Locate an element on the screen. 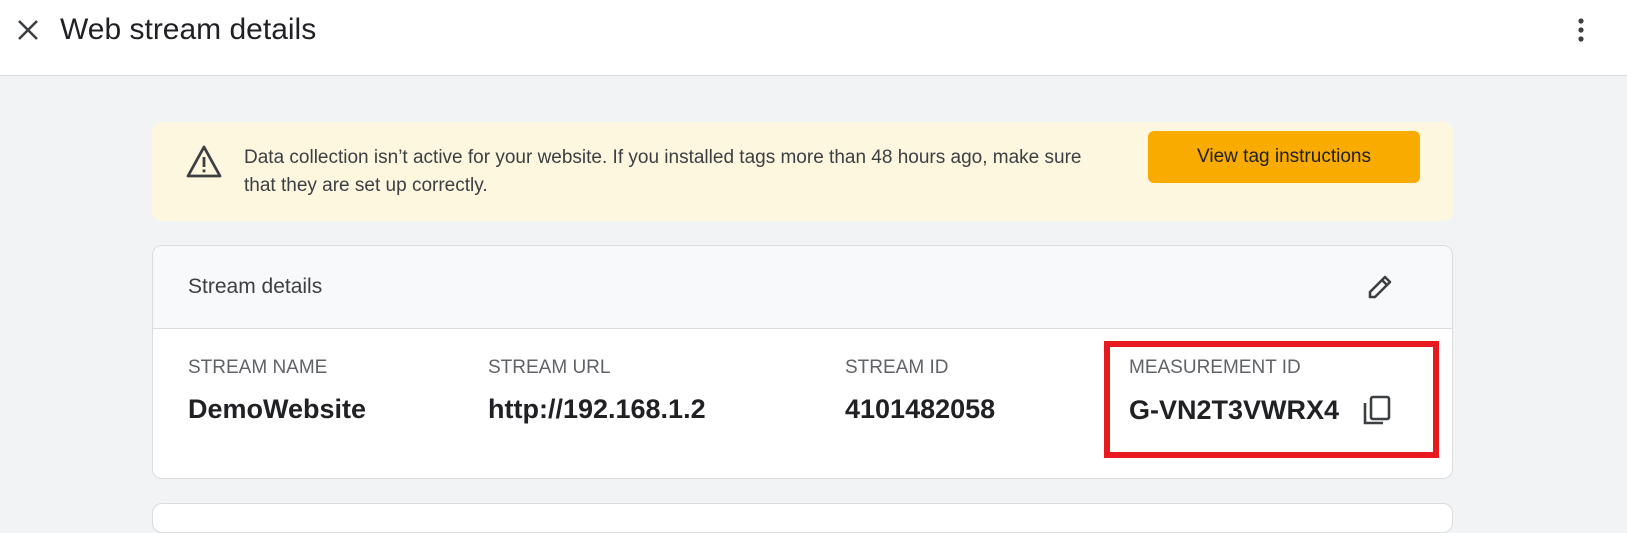 The width and height of the screenshot is (1627, 533). page-title: Web stream details is located at coordinates (188, 29).